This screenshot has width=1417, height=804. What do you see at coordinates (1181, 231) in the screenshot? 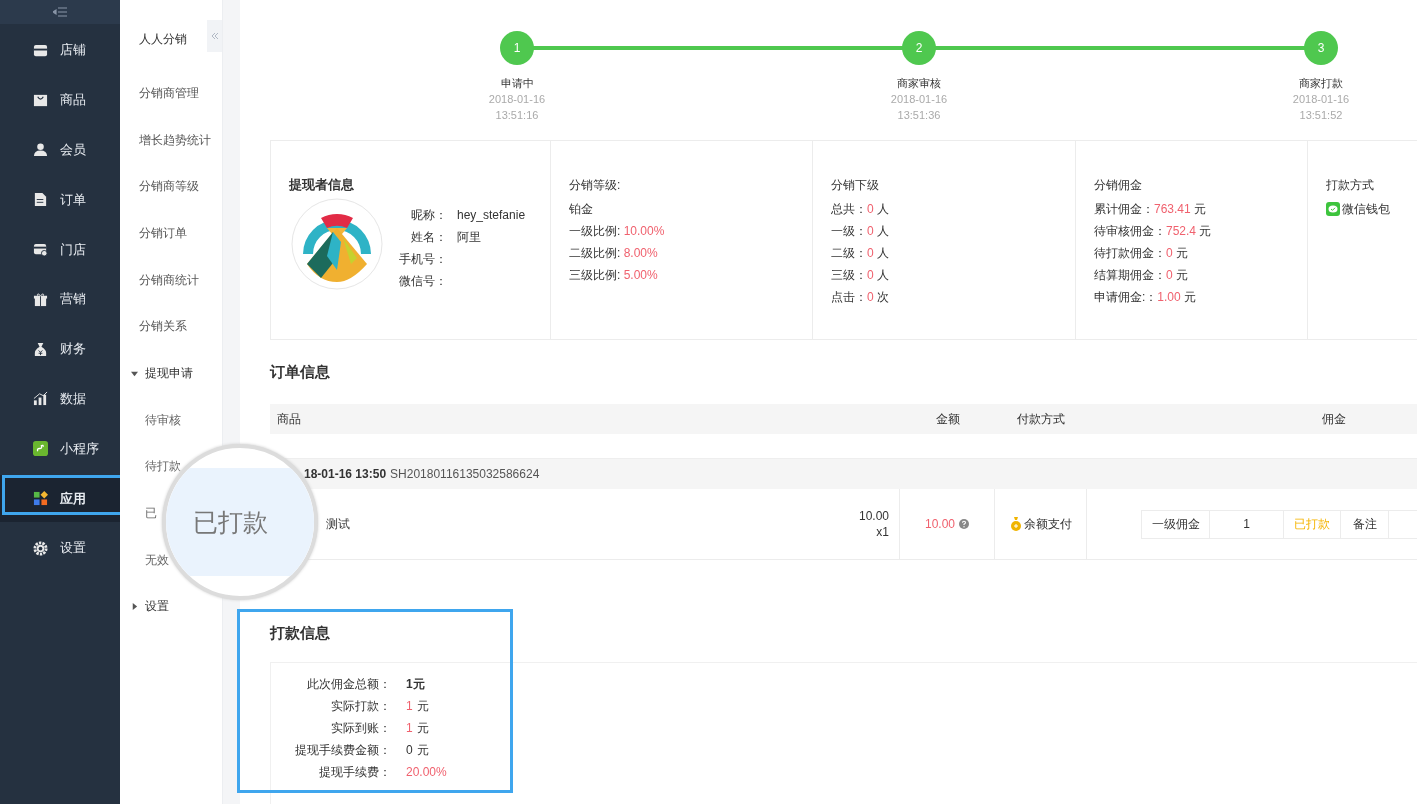
I see `stat-value: 752.4` at bounding box center [1181, 231].